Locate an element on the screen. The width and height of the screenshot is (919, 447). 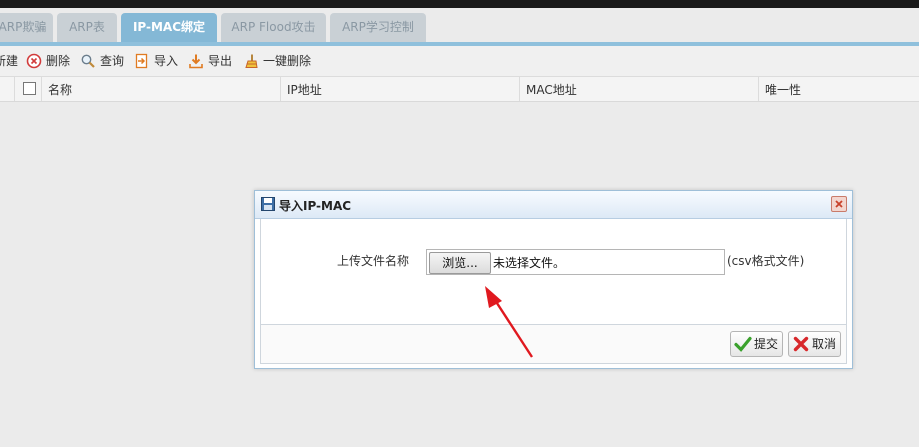
file-input: 浏览... 未选择文件。 is located at coordinates (575, 262).